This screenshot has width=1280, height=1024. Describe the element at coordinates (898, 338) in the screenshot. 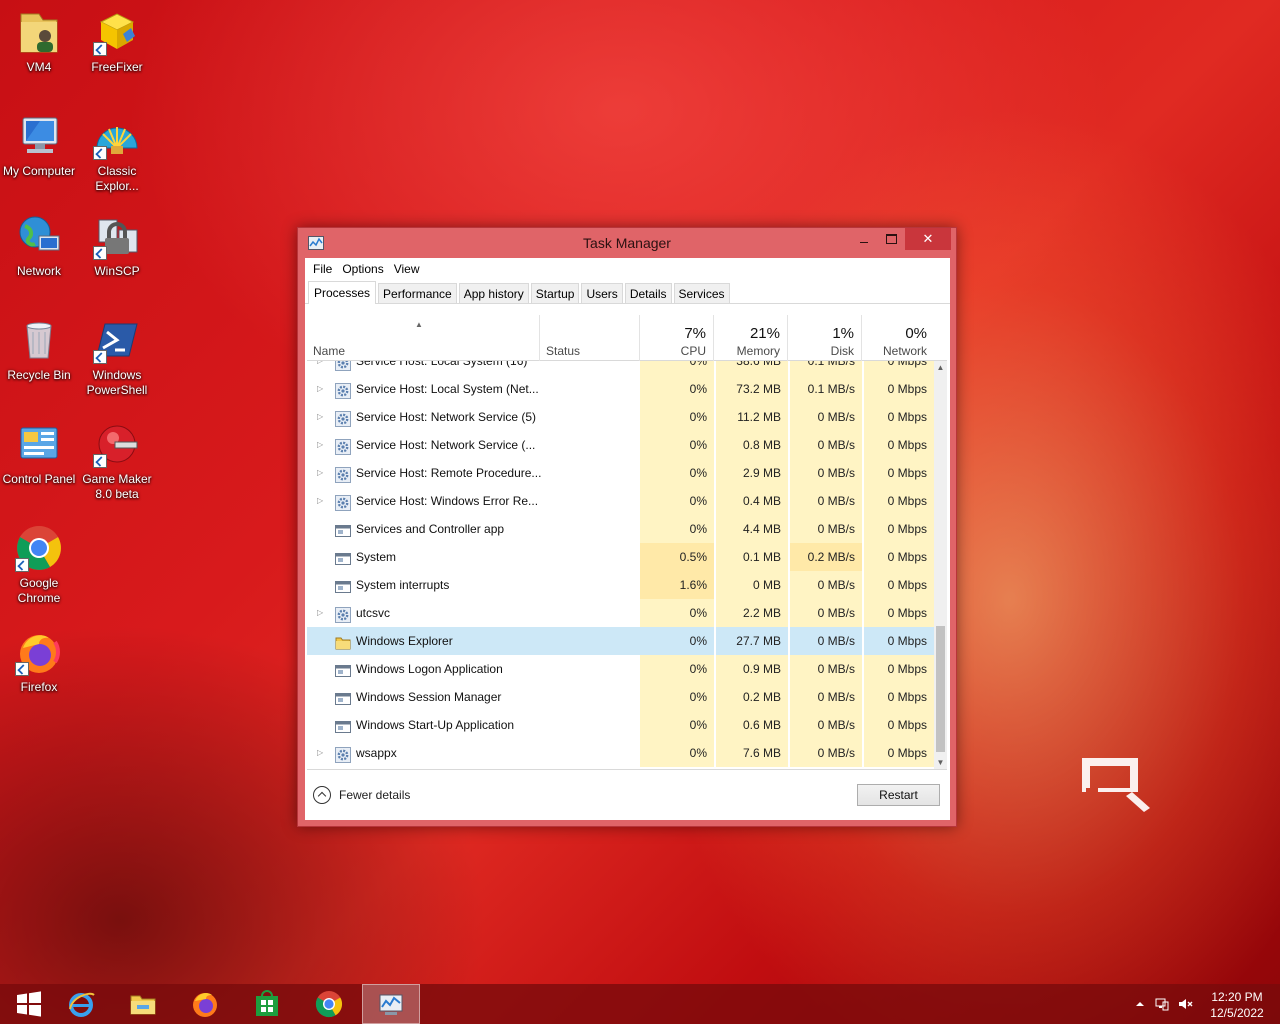

I see `column-header-network: 0% Network` at that location.